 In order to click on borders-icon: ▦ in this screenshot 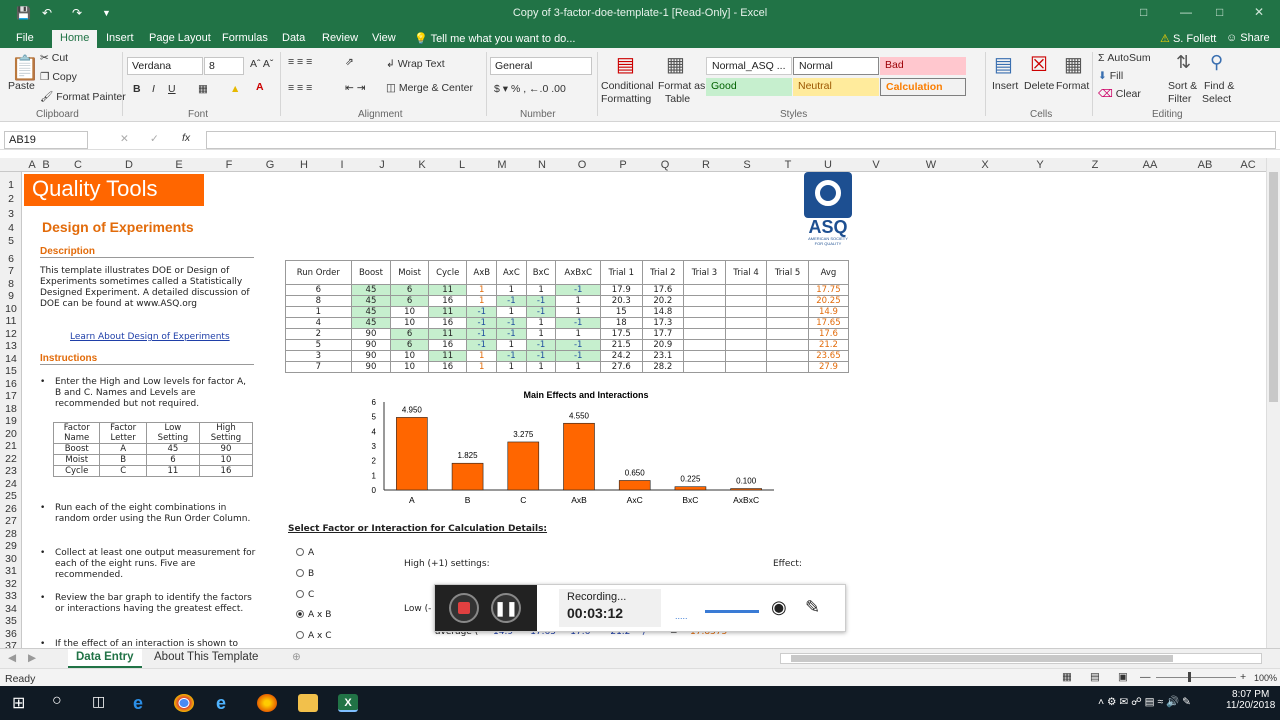, I will do `click(203, 89)`.